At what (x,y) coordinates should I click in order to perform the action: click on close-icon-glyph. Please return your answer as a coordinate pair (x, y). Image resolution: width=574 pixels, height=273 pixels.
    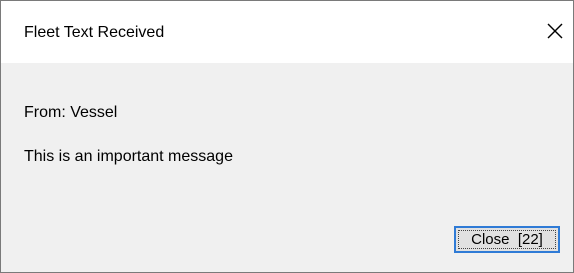
    Looking at the image, I should click on (555, 31).